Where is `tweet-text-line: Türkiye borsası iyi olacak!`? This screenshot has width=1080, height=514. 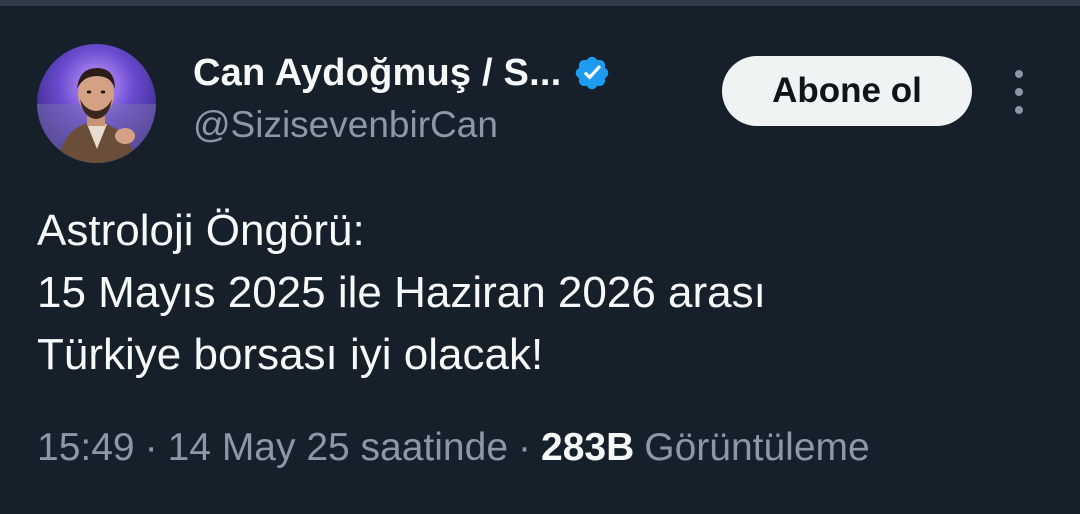 tweet-text-line: Türkiye borsası iyi olacak! is located at coordinates (290, 354).